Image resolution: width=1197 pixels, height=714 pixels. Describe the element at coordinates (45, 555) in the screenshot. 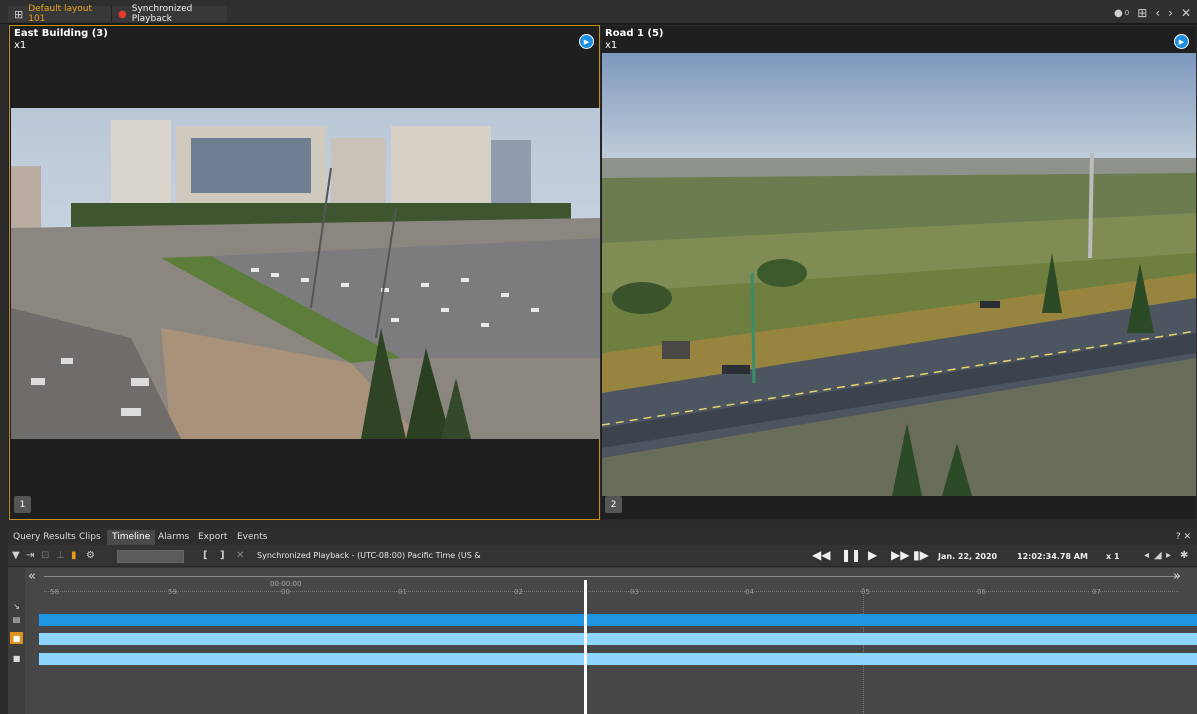

I see `lock-icon: ⊡` at that location.